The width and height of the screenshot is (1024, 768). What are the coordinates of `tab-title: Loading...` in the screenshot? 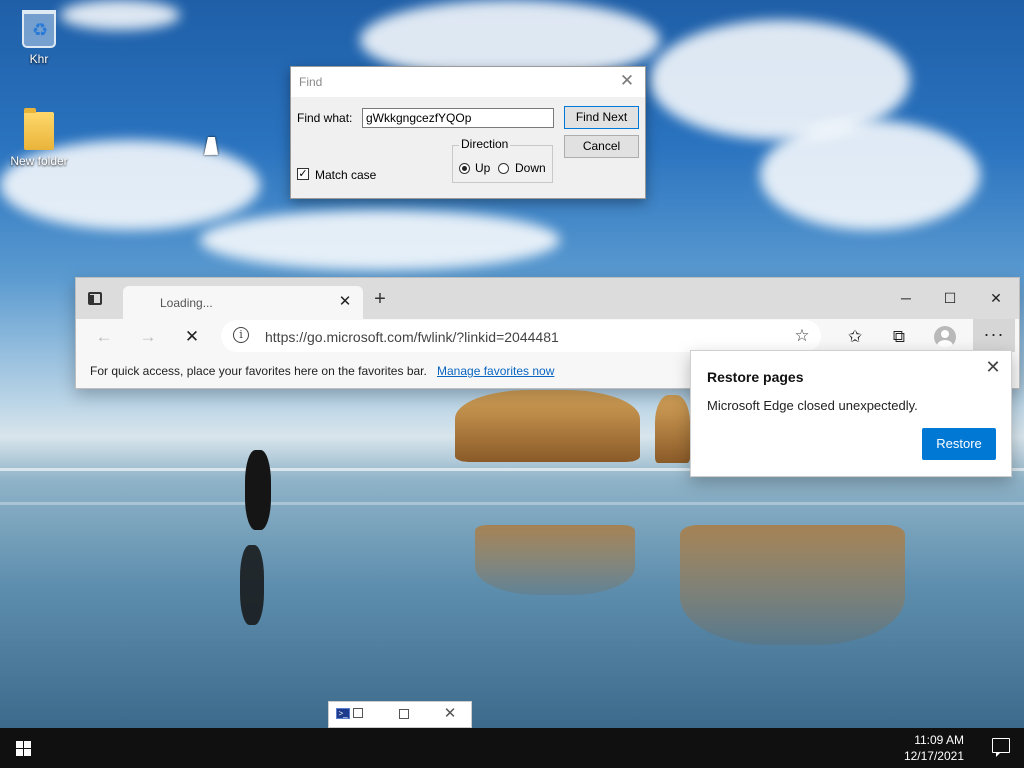 It's located at (186, 303).